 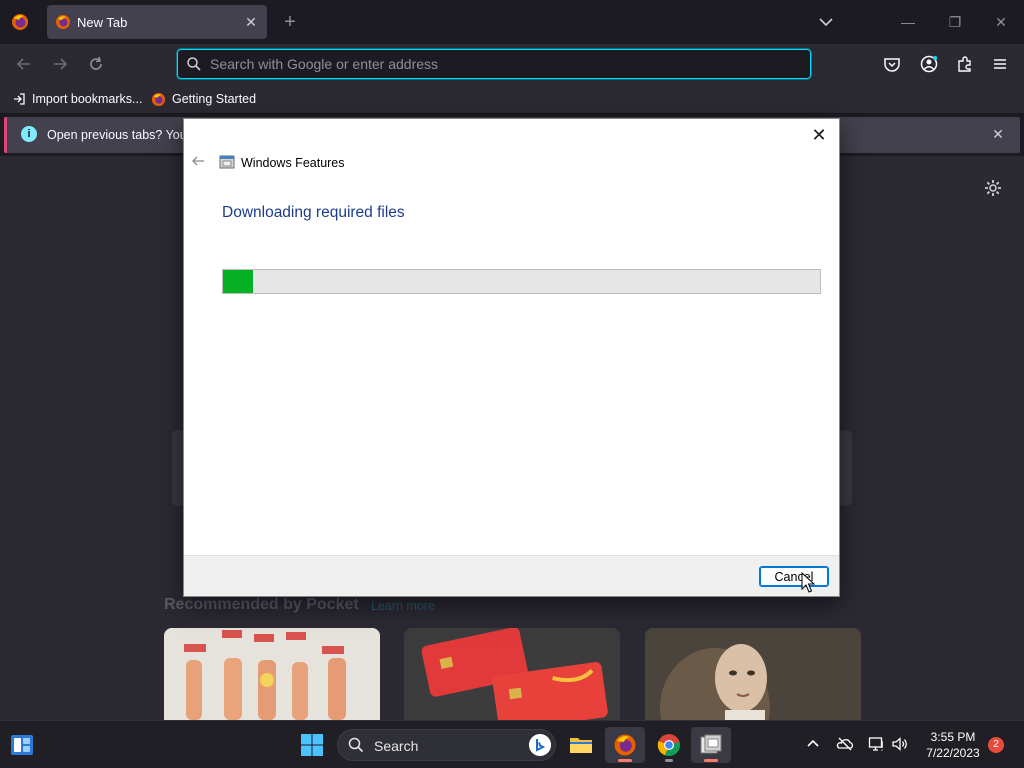 I want to click on windows-logo-icon, so click(x=312, y=745).